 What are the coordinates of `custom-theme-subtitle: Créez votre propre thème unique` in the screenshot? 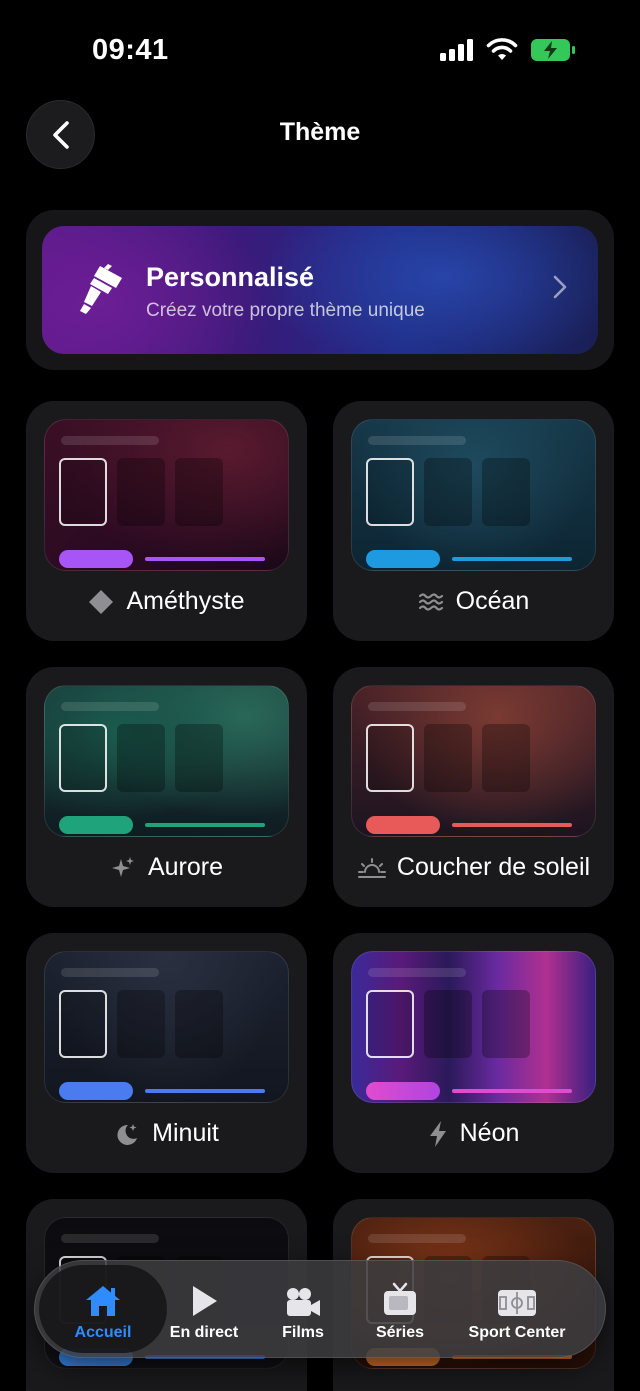 It's located at (285, 310).